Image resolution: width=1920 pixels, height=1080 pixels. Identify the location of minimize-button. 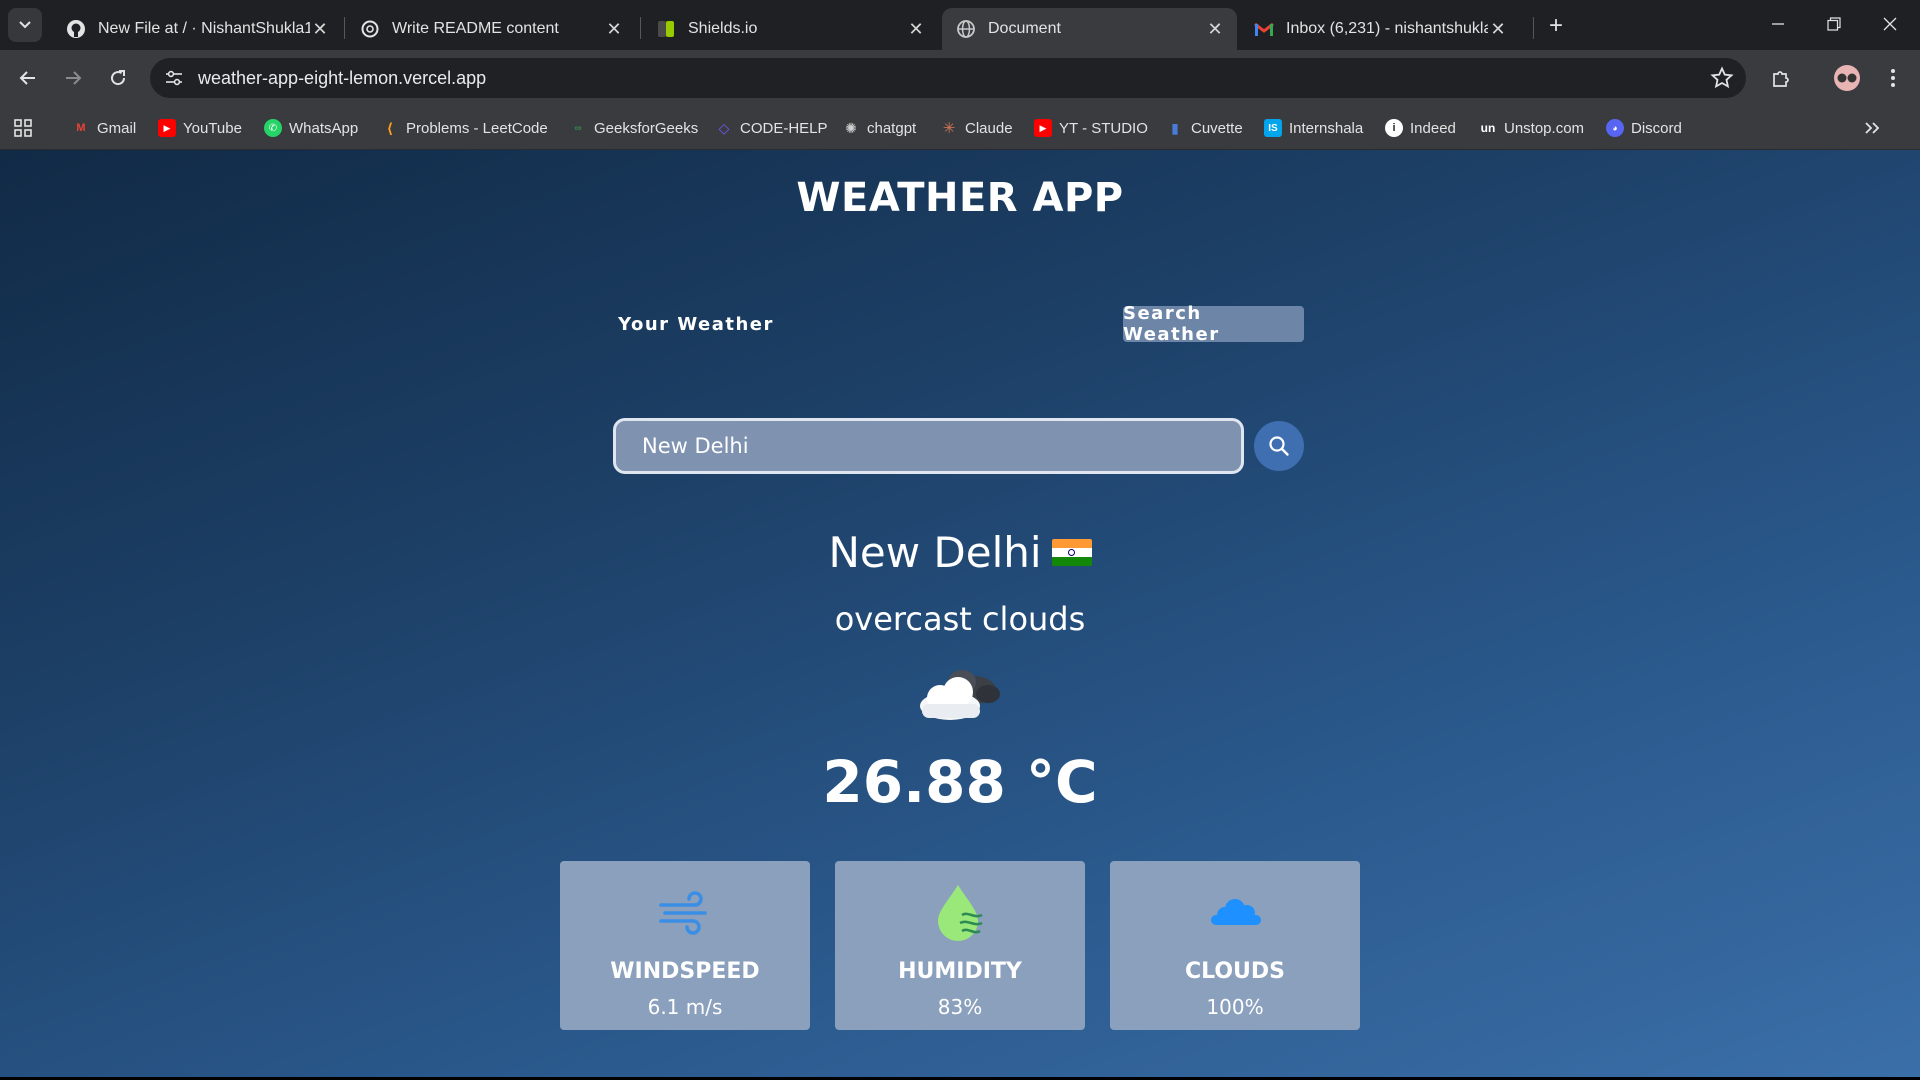
(1778, 24).